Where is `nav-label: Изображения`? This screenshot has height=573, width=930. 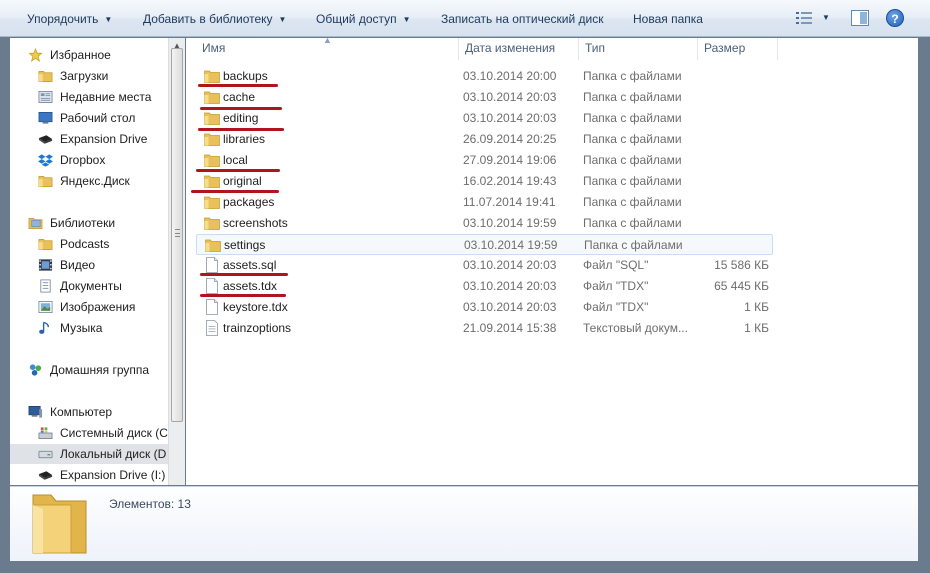
nav-label: Изображения is located at coordinates (98, 307).